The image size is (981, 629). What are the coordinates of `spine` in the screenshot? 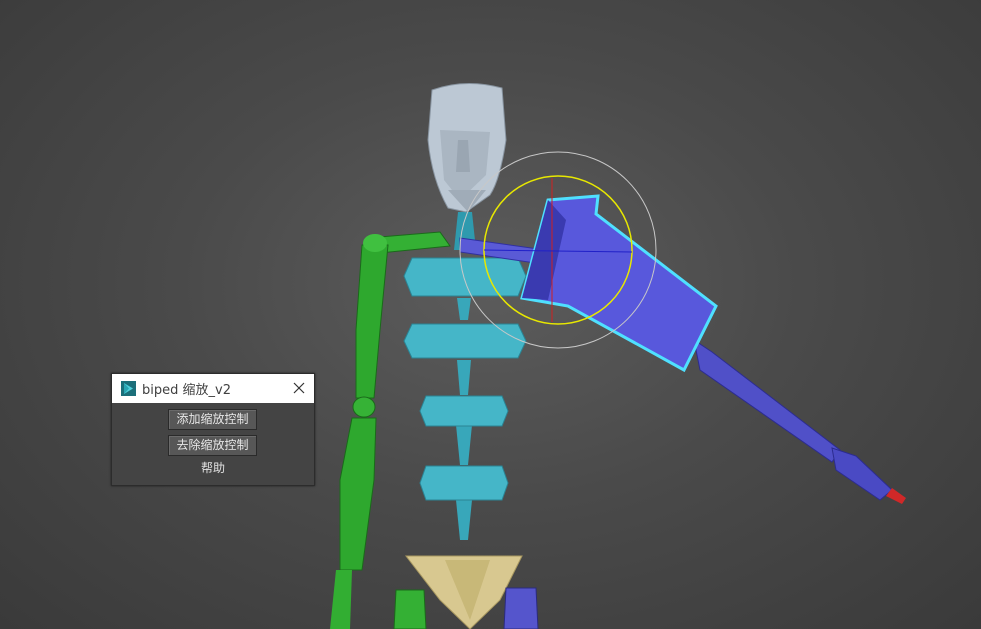 It's located at (465, 376).